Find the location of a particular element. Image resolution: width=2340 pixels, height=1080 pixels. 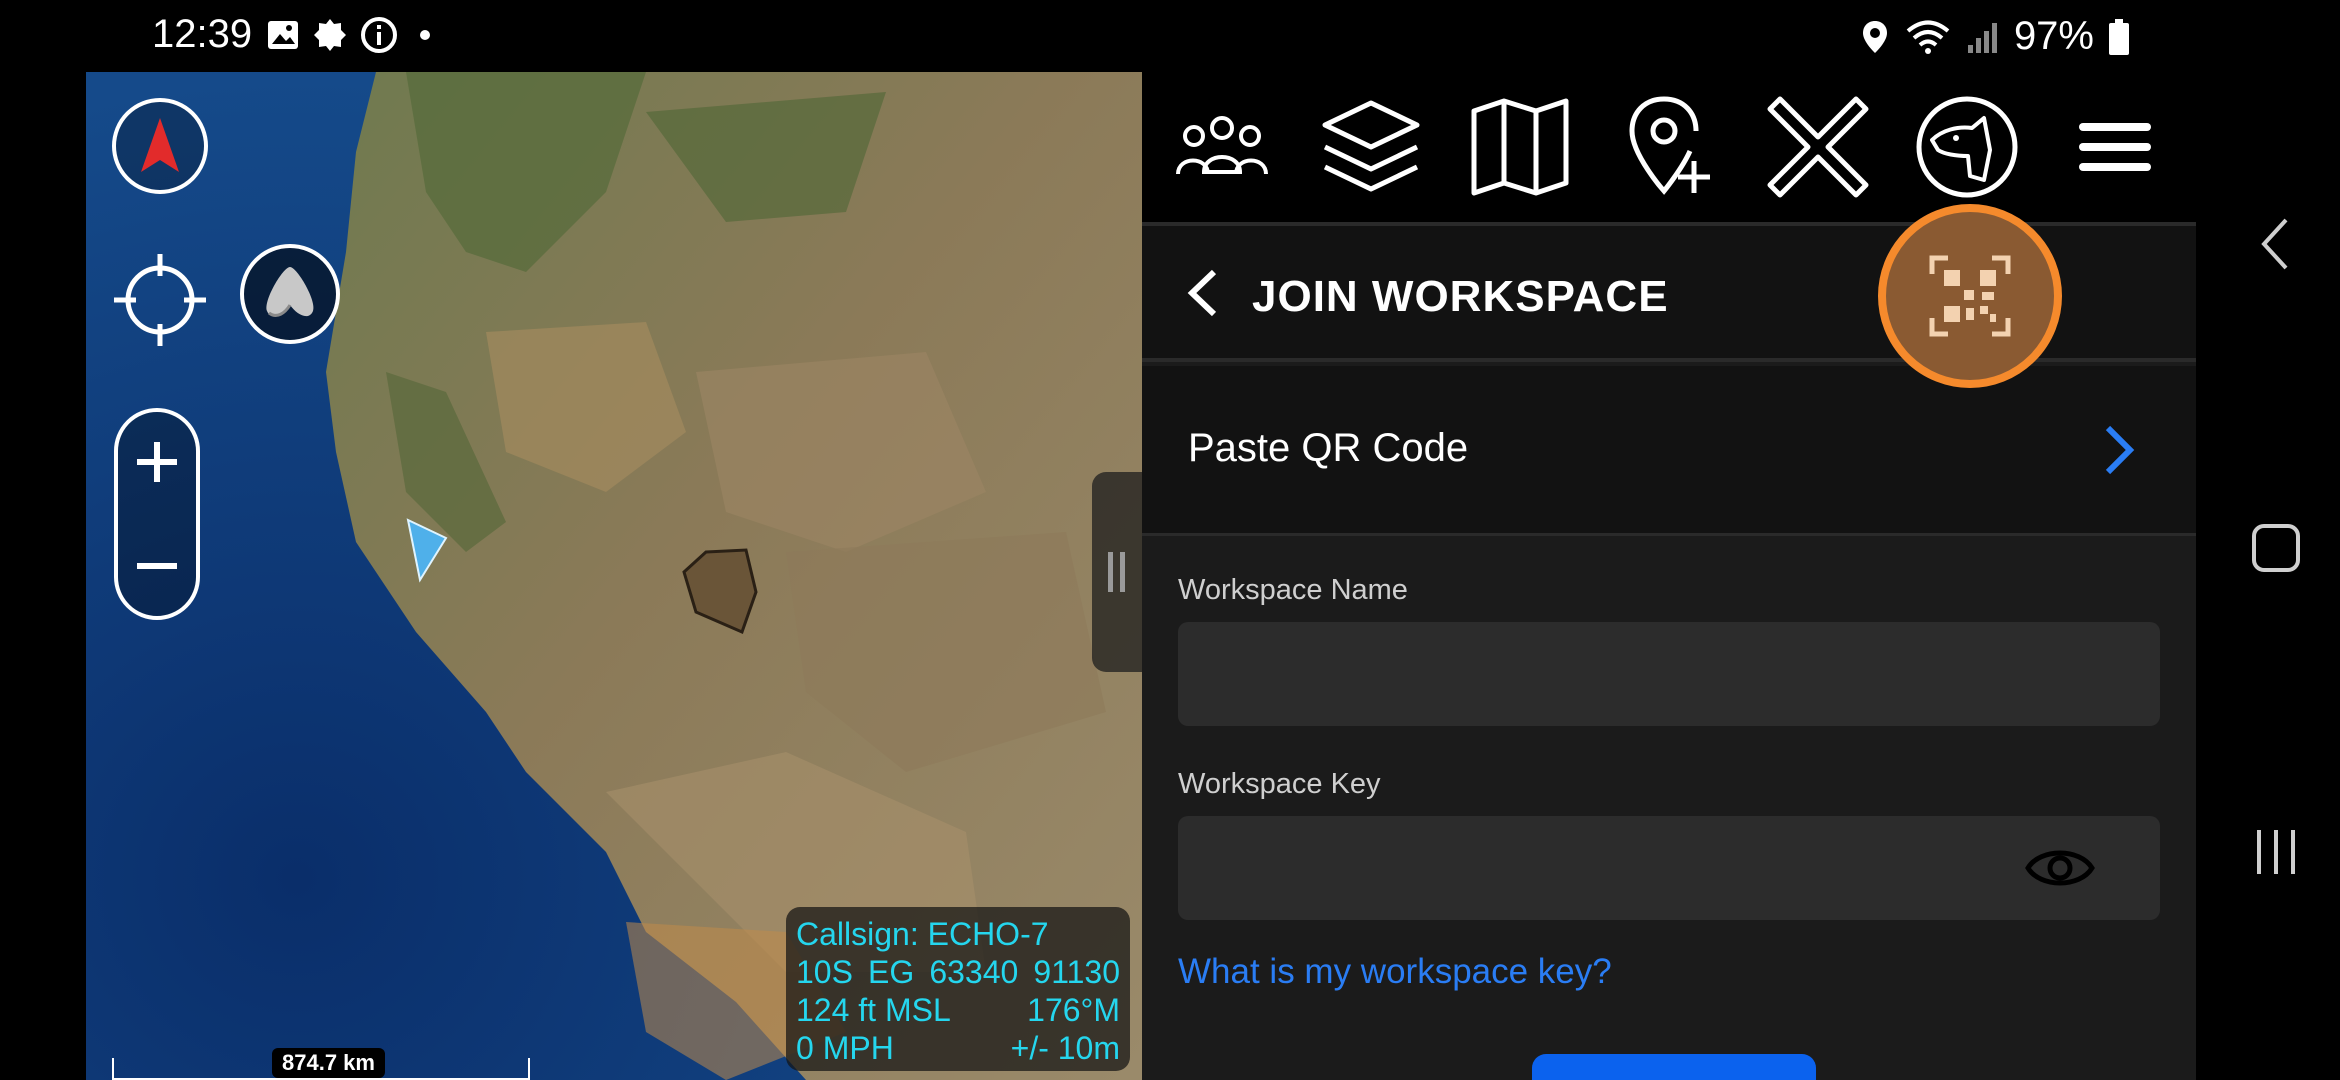

qr-code-icon is located at coordinates (1970, 296).